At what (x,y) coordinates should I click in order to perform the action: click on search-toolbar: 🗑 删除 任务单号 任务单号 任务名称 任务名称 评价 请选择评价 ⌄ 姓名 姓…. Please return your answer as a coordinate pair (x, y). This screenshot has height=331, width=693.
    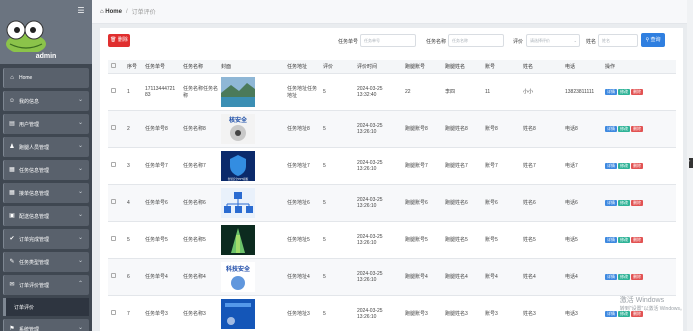
    Looking at the image, I should click on (391, 41).